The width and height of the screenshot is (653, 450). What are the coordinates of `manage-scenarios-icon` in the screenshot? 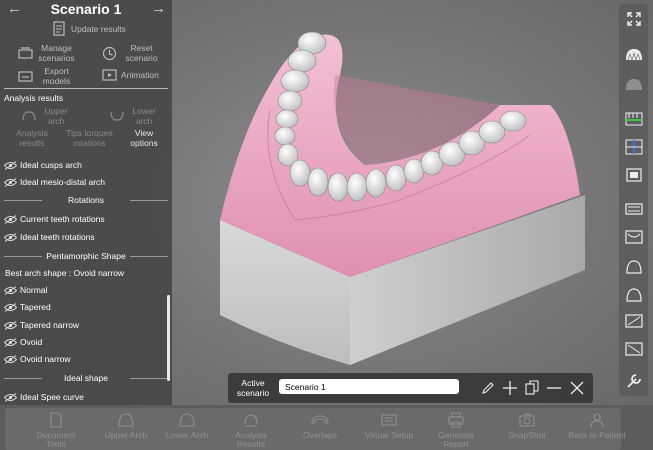 It's located at (25, 53).